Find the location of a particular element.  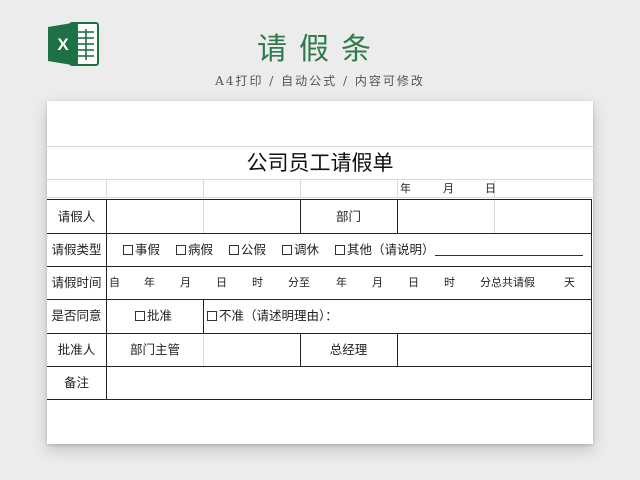

end-month-label: 月 is located at coordinates (377, 282).